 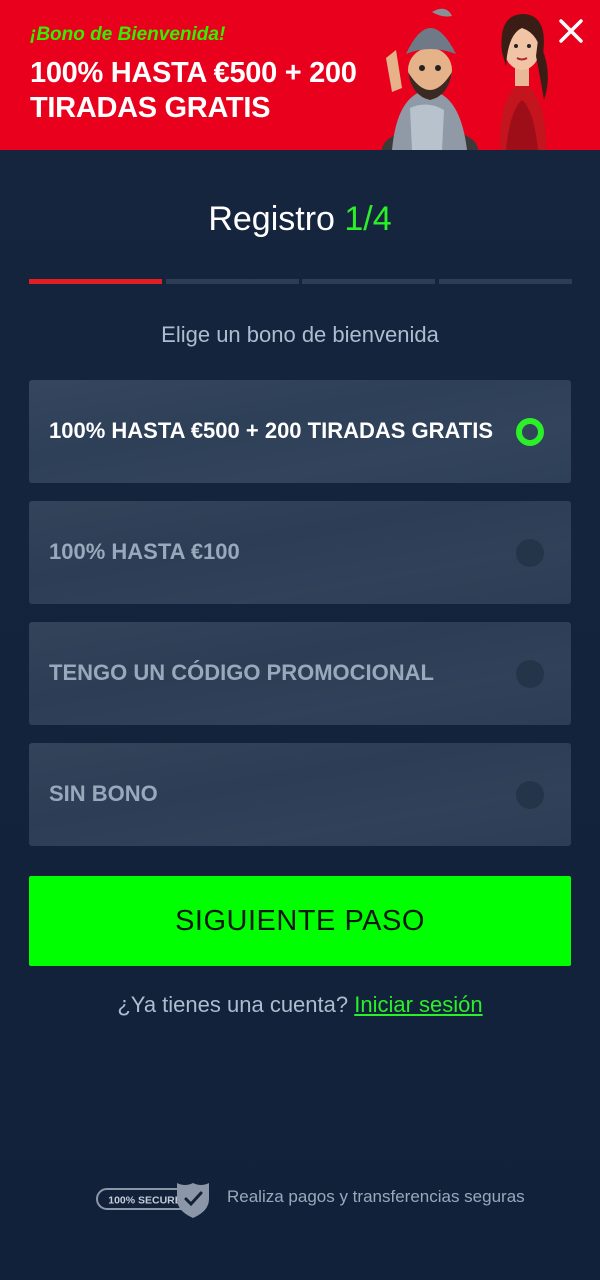 I want to click on promo-characters-image, so click(x=465, y=79).